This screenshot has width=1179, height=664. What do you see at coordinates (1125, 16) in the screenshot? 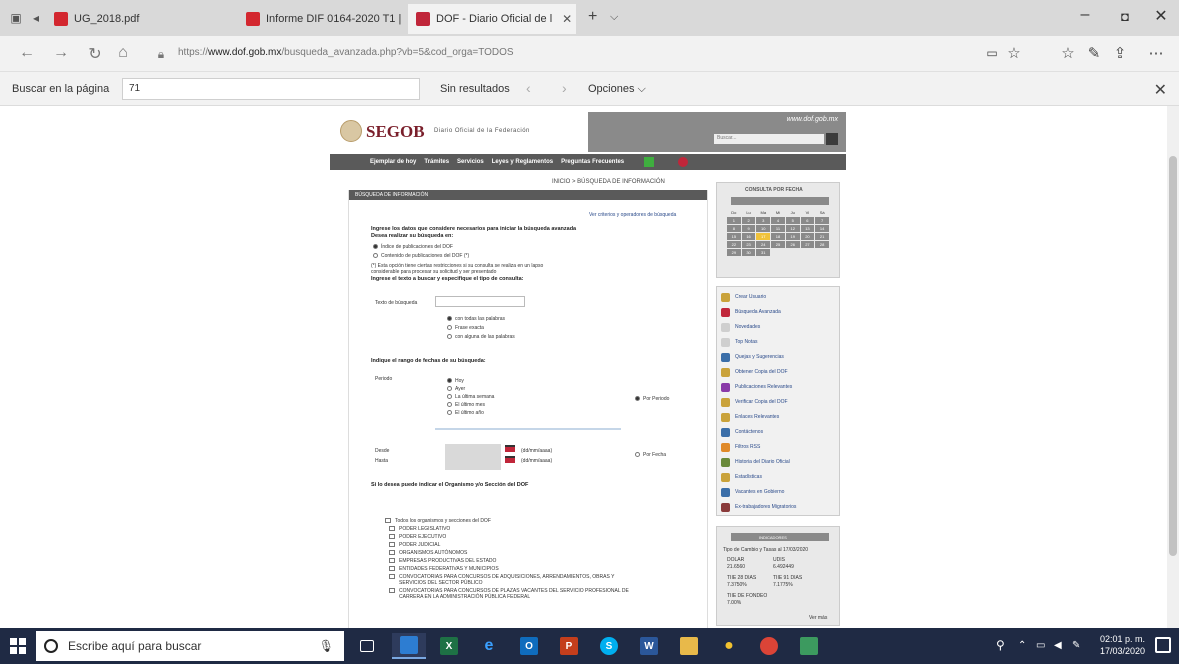
I see `restore-button: ◘` at bounding box center [1125, 16].